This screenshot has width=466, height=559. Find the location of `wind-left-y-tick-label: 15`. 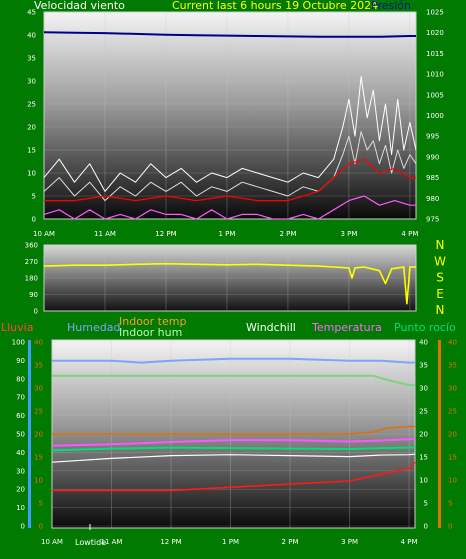

wind-left-y-tick-label: 15 is located at coordinates (31, 151).